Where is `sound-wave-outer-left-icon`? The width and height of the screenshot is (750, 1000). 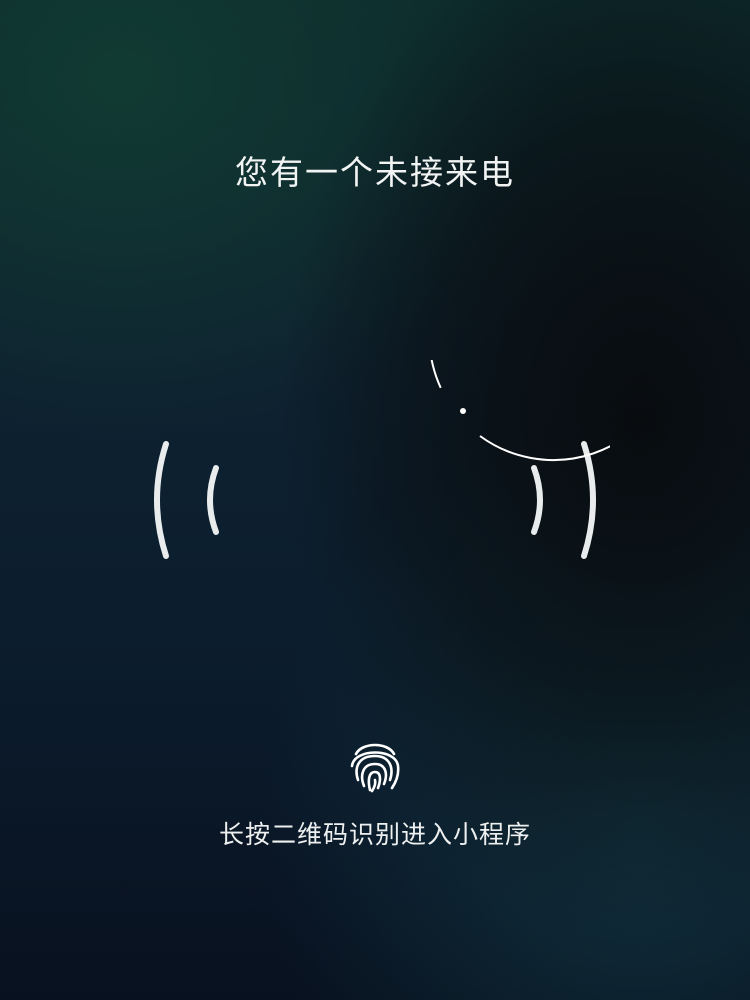
sound-wave-outer-left-icon is located at coordinates (161, 500).